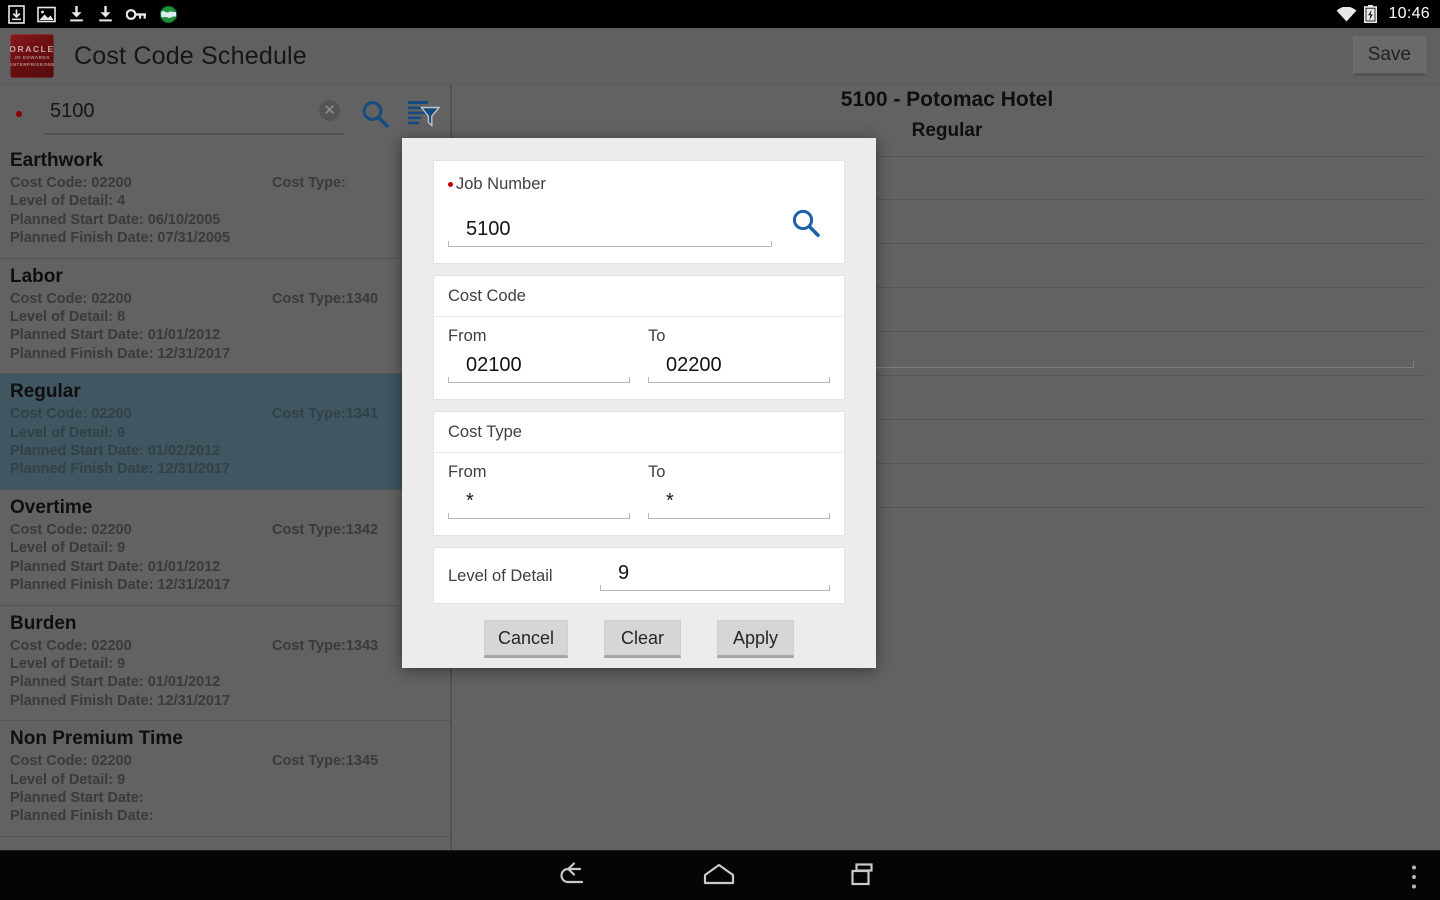  I want to click on job-number-input: 5100, so click(610, 232).